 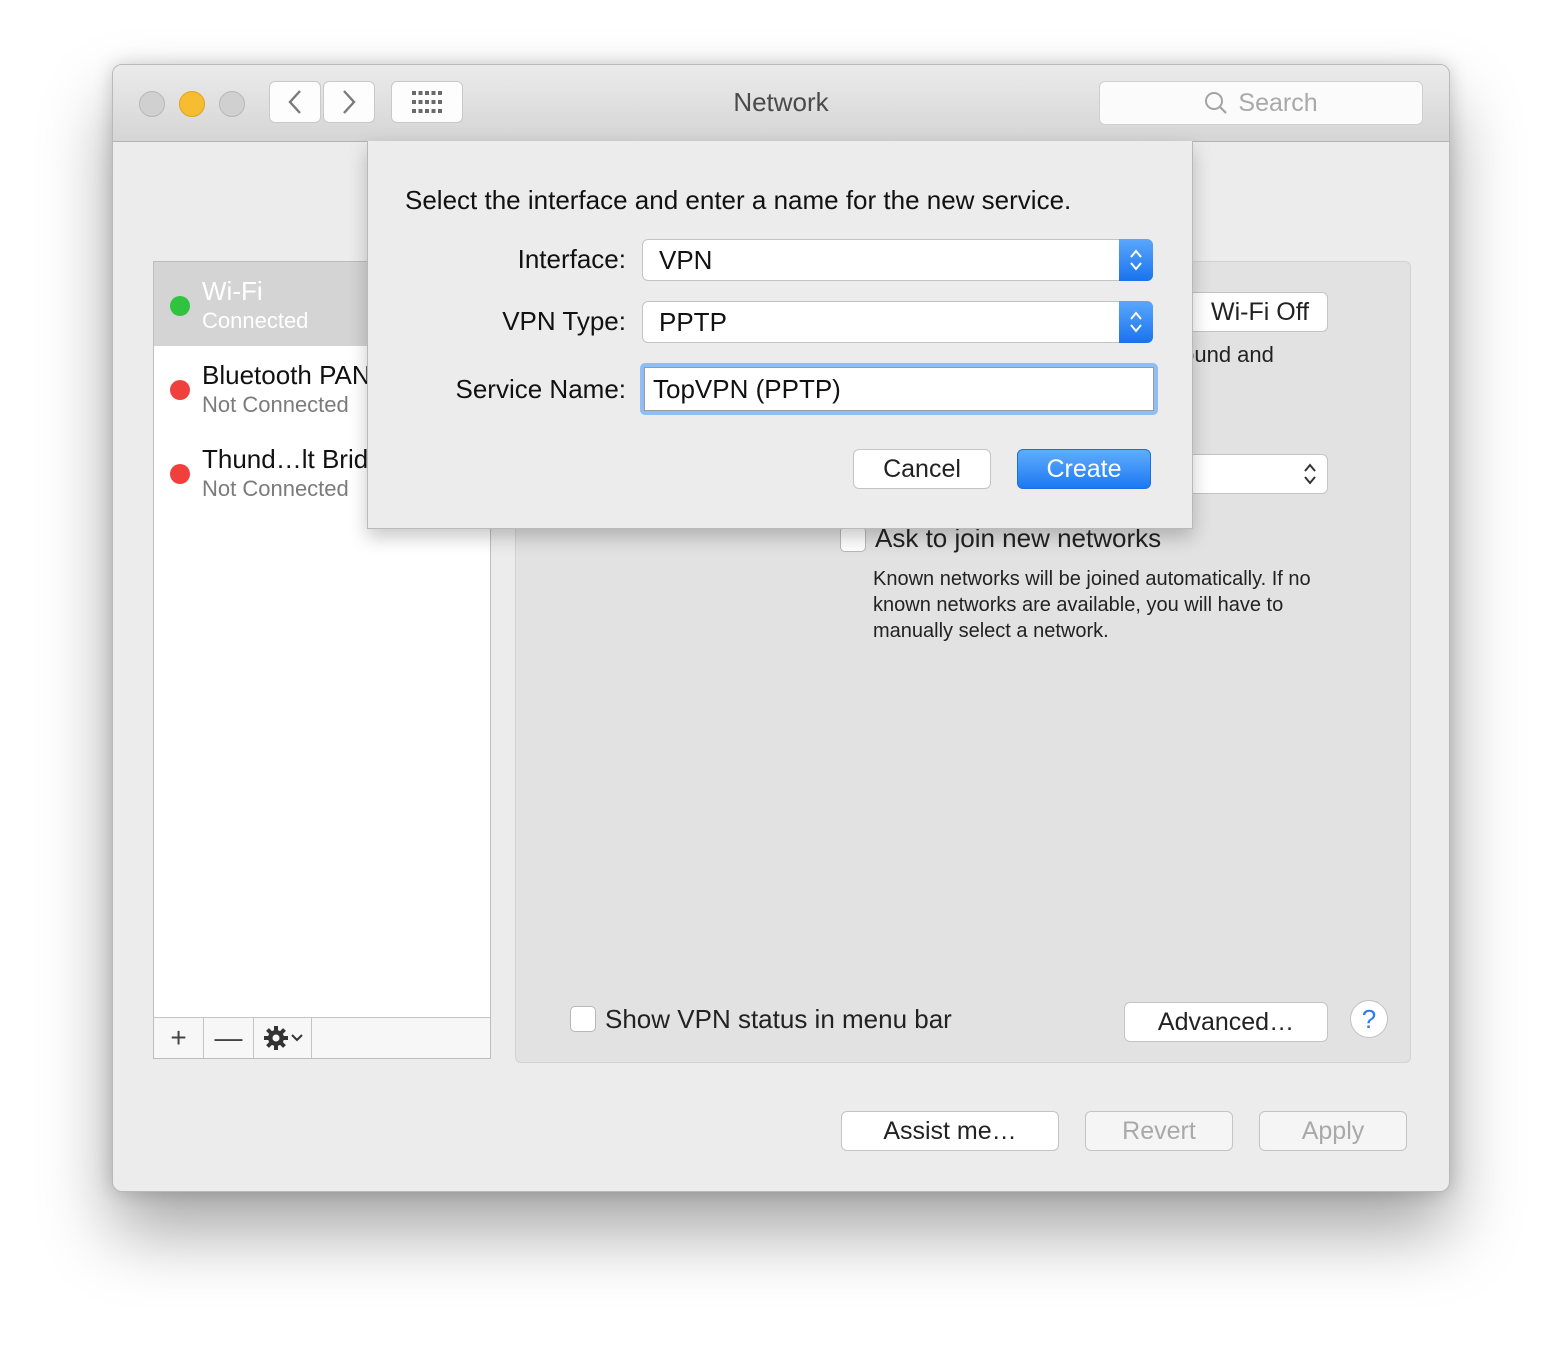 I want to click on interface-label: Interface:, so click(x=571, y=259).